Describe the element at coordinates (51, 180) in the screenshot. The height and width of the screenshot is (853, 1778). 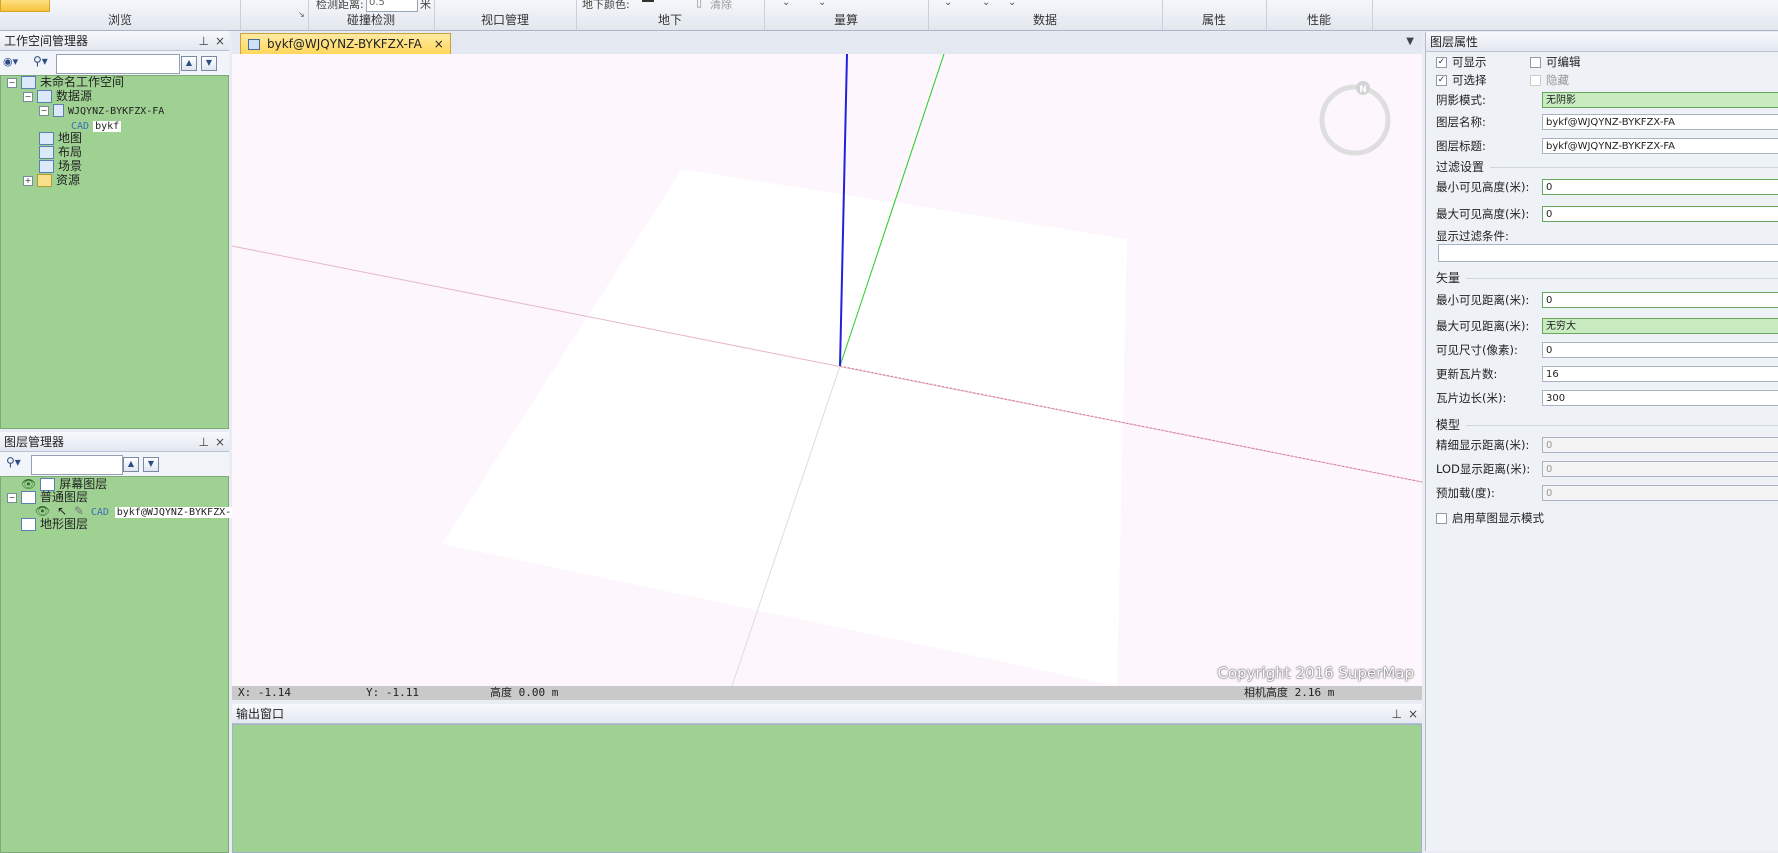
I see `tree-item-resources: + 资源` at that location.